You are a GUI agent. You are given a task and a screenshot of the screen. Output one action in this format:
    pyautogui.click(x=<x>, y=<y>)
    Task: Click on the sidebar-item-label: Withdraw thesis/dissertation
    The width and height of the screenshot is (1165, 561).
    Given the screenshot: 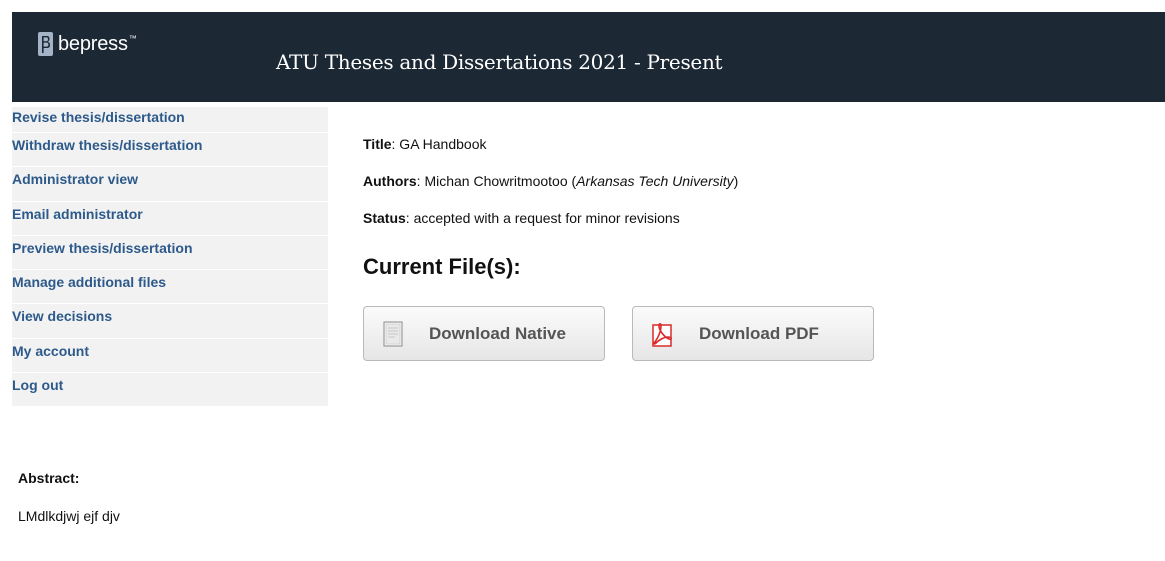 What is the action you would take?
    pyautogui.click(x=107, y=145)
    